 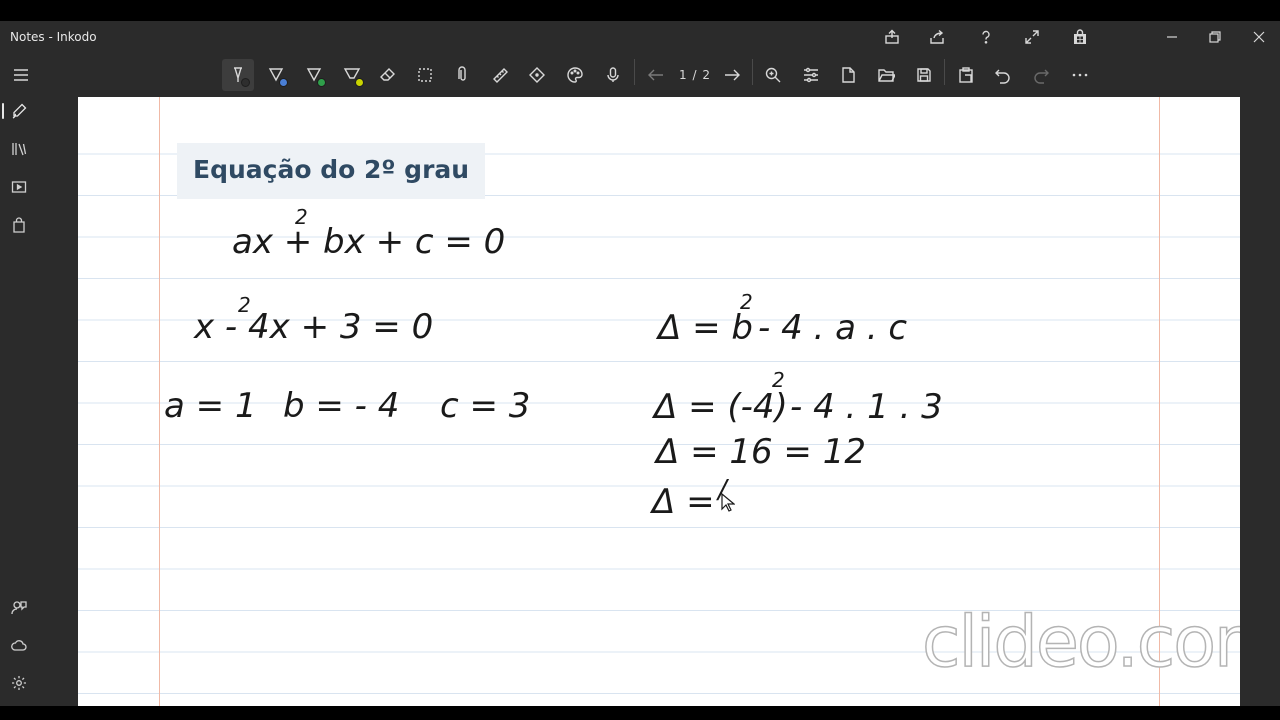 I want to click on next-page-button, so click(x=732, y=75).